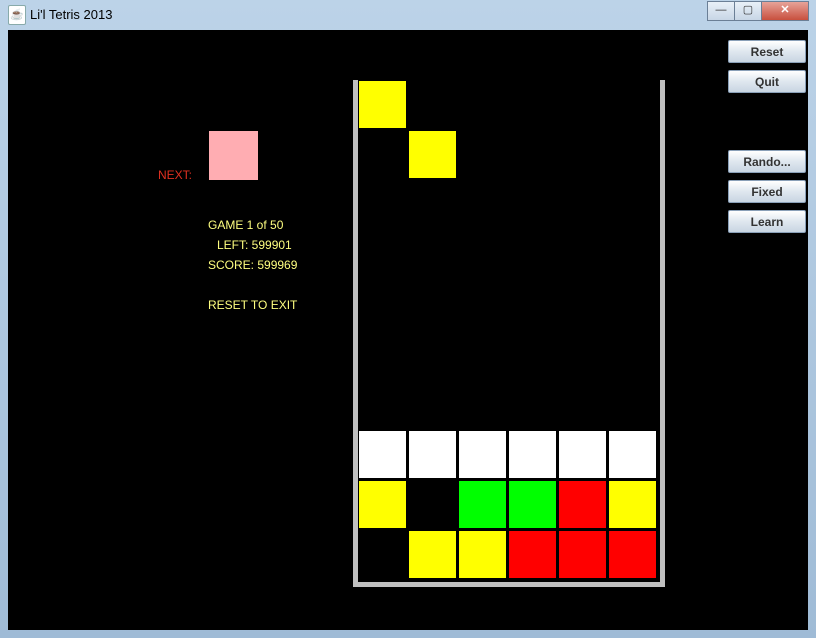 The height and width of the screenshot is (638, 816). What do you see at coordinates (253, 305) in the screenshot?
I see `reset-hint: RESET TO EXIT` at bounding box center [253, 305].